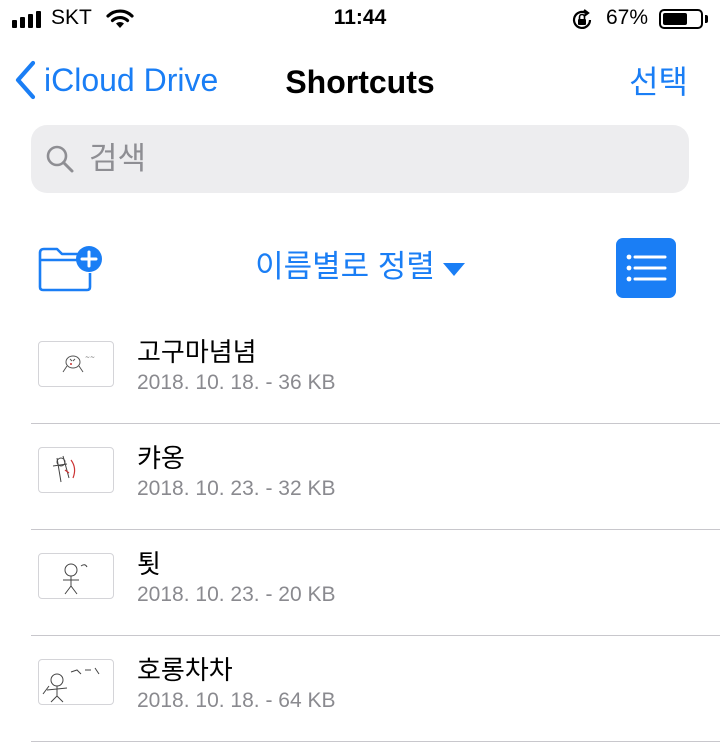 The image size is (720, 742). I want to click on new-folder-button, so click(71, 270).